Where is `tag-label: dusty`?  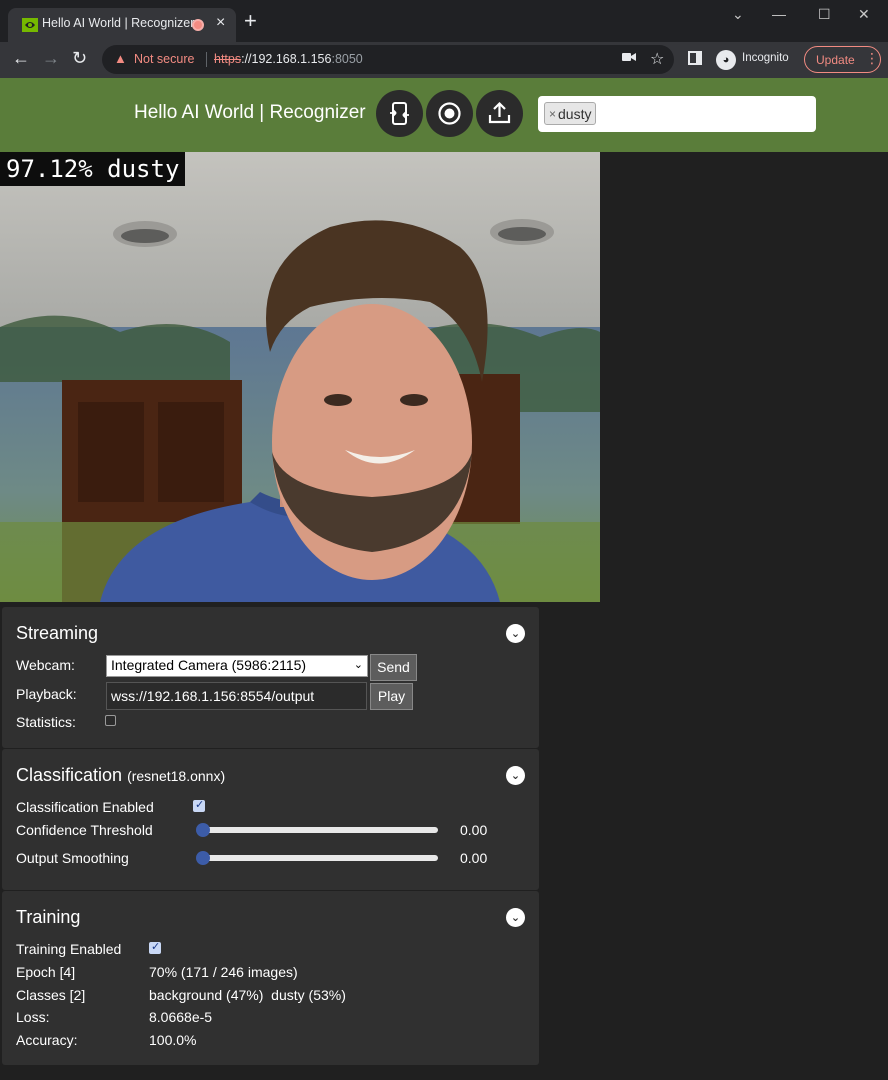 tag-label: dusty is located at coordinates (575, 113).